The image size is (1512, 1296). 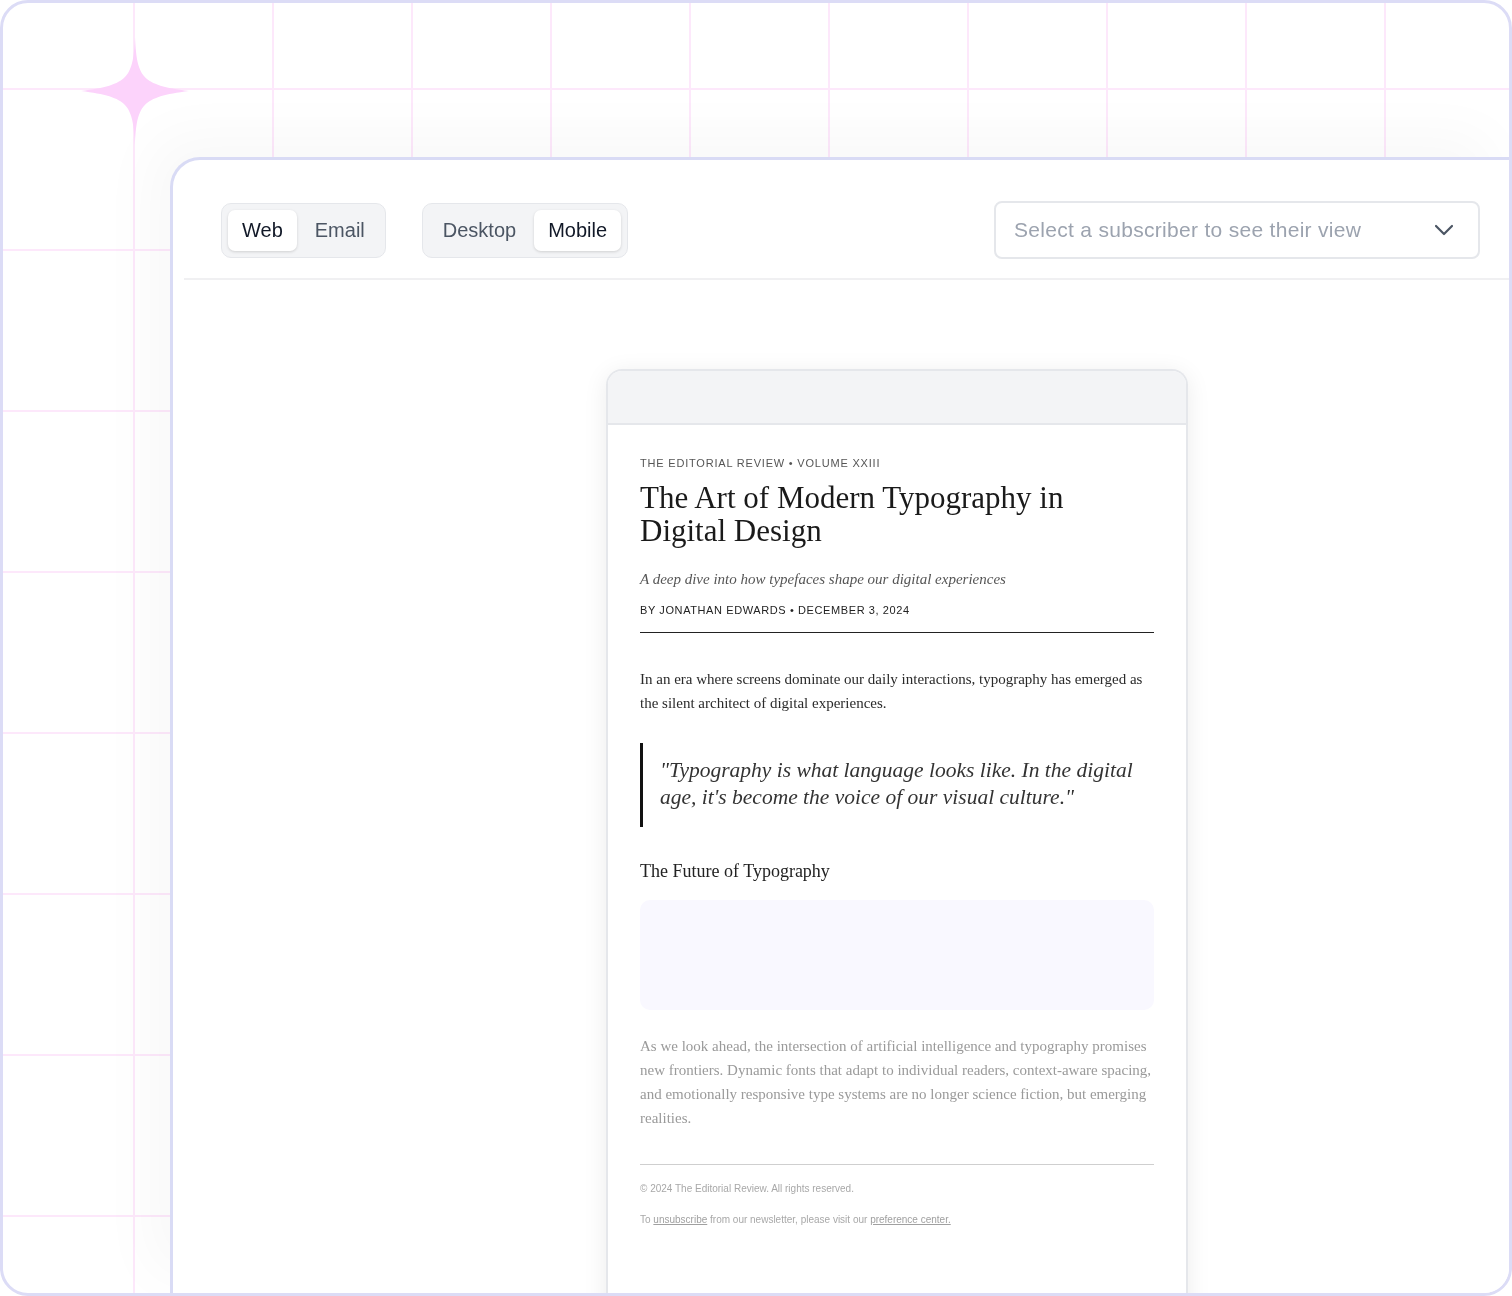 I want to click on subtitle: A deep dive into how typefaces shape our digital experiences, so click(x=823, y=579).